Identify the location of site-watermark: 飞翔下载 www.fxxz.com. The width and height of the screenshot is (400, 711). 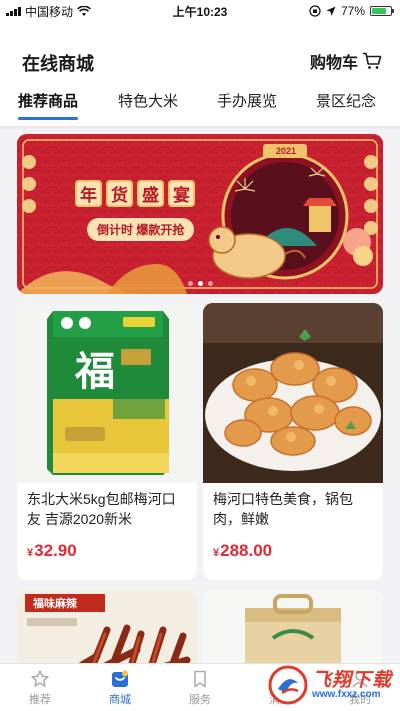
(332, 685).